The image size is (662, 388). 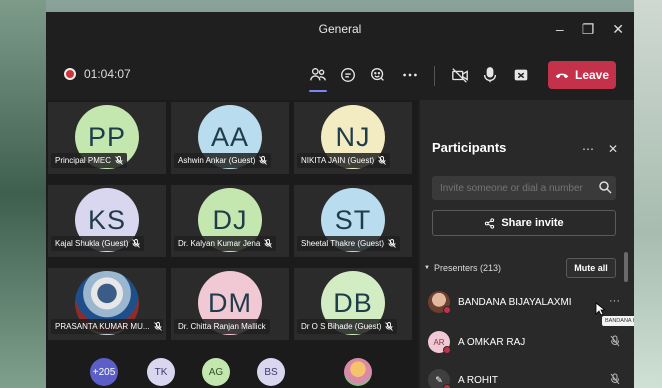 What do you see at coordinates (532, 223) in the screenshot?
I see `share-invite-label: Share invite` at bounding box center [532, 223].